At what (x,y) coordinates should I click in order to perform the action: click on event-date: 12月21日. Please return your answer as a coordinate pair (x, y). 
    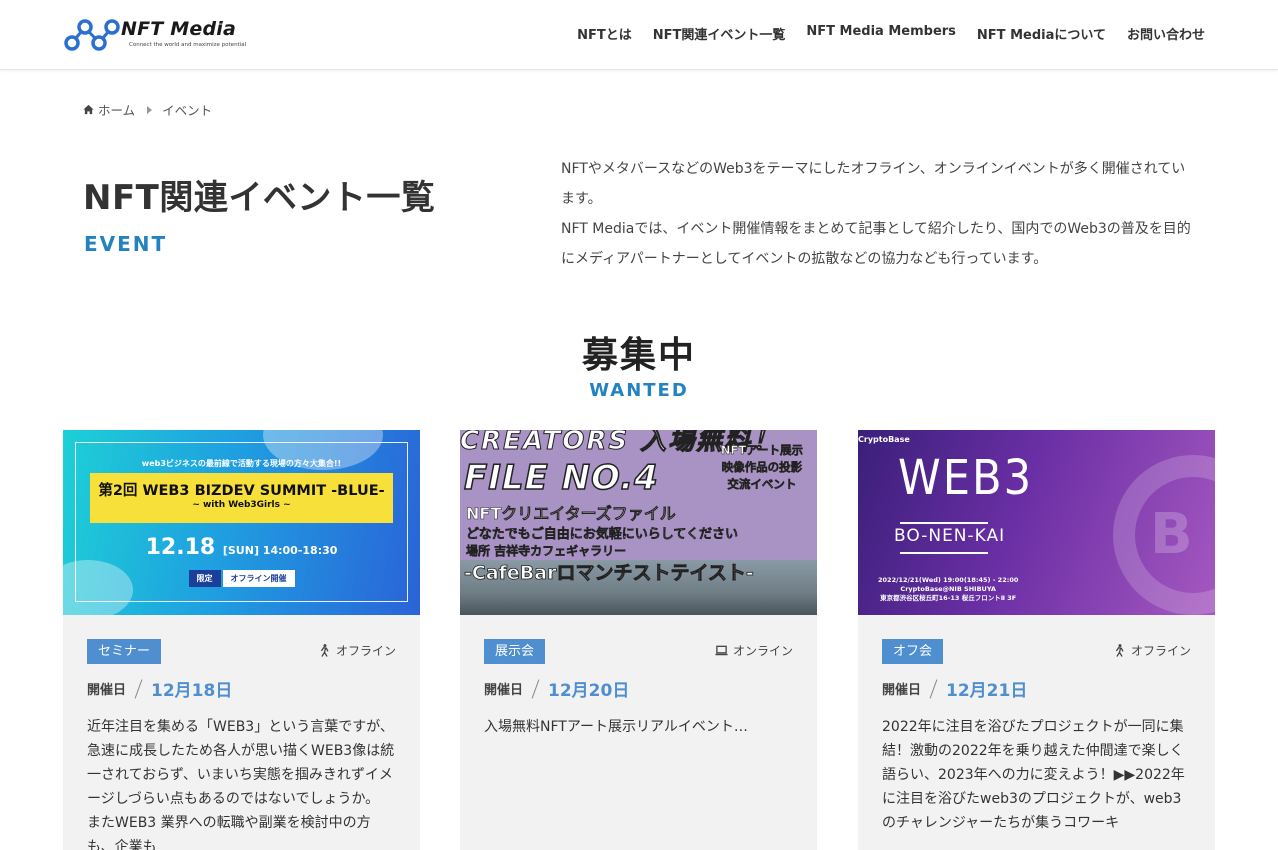
    Looking at the image, I should click on (987, 691).